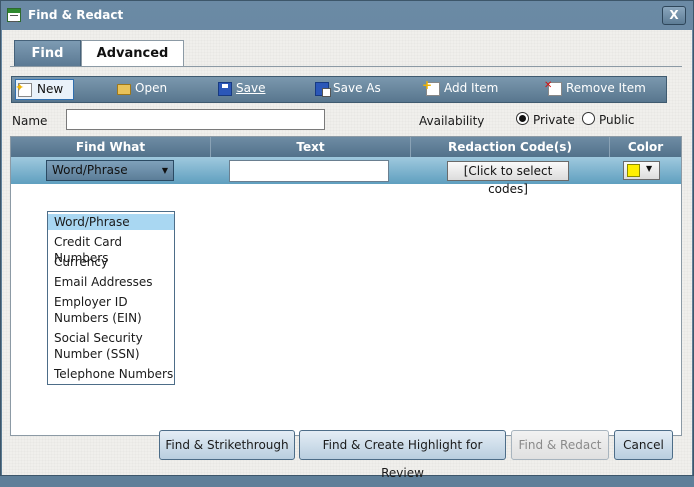 The height and width of the screenshot is (487, 694). What do you see at coordinates (90, 170) in the screenshot?
I see `find-what-value: Word/Phrase` at bounding box center [90, 170].